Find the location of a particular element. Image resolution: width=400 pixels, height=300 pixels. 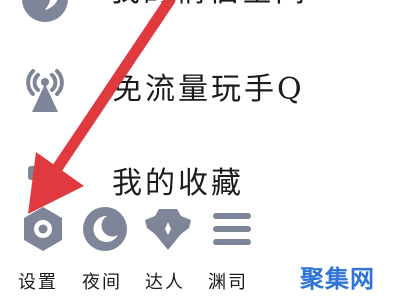

signal-tower-icon is located at coordinates (45, 90).